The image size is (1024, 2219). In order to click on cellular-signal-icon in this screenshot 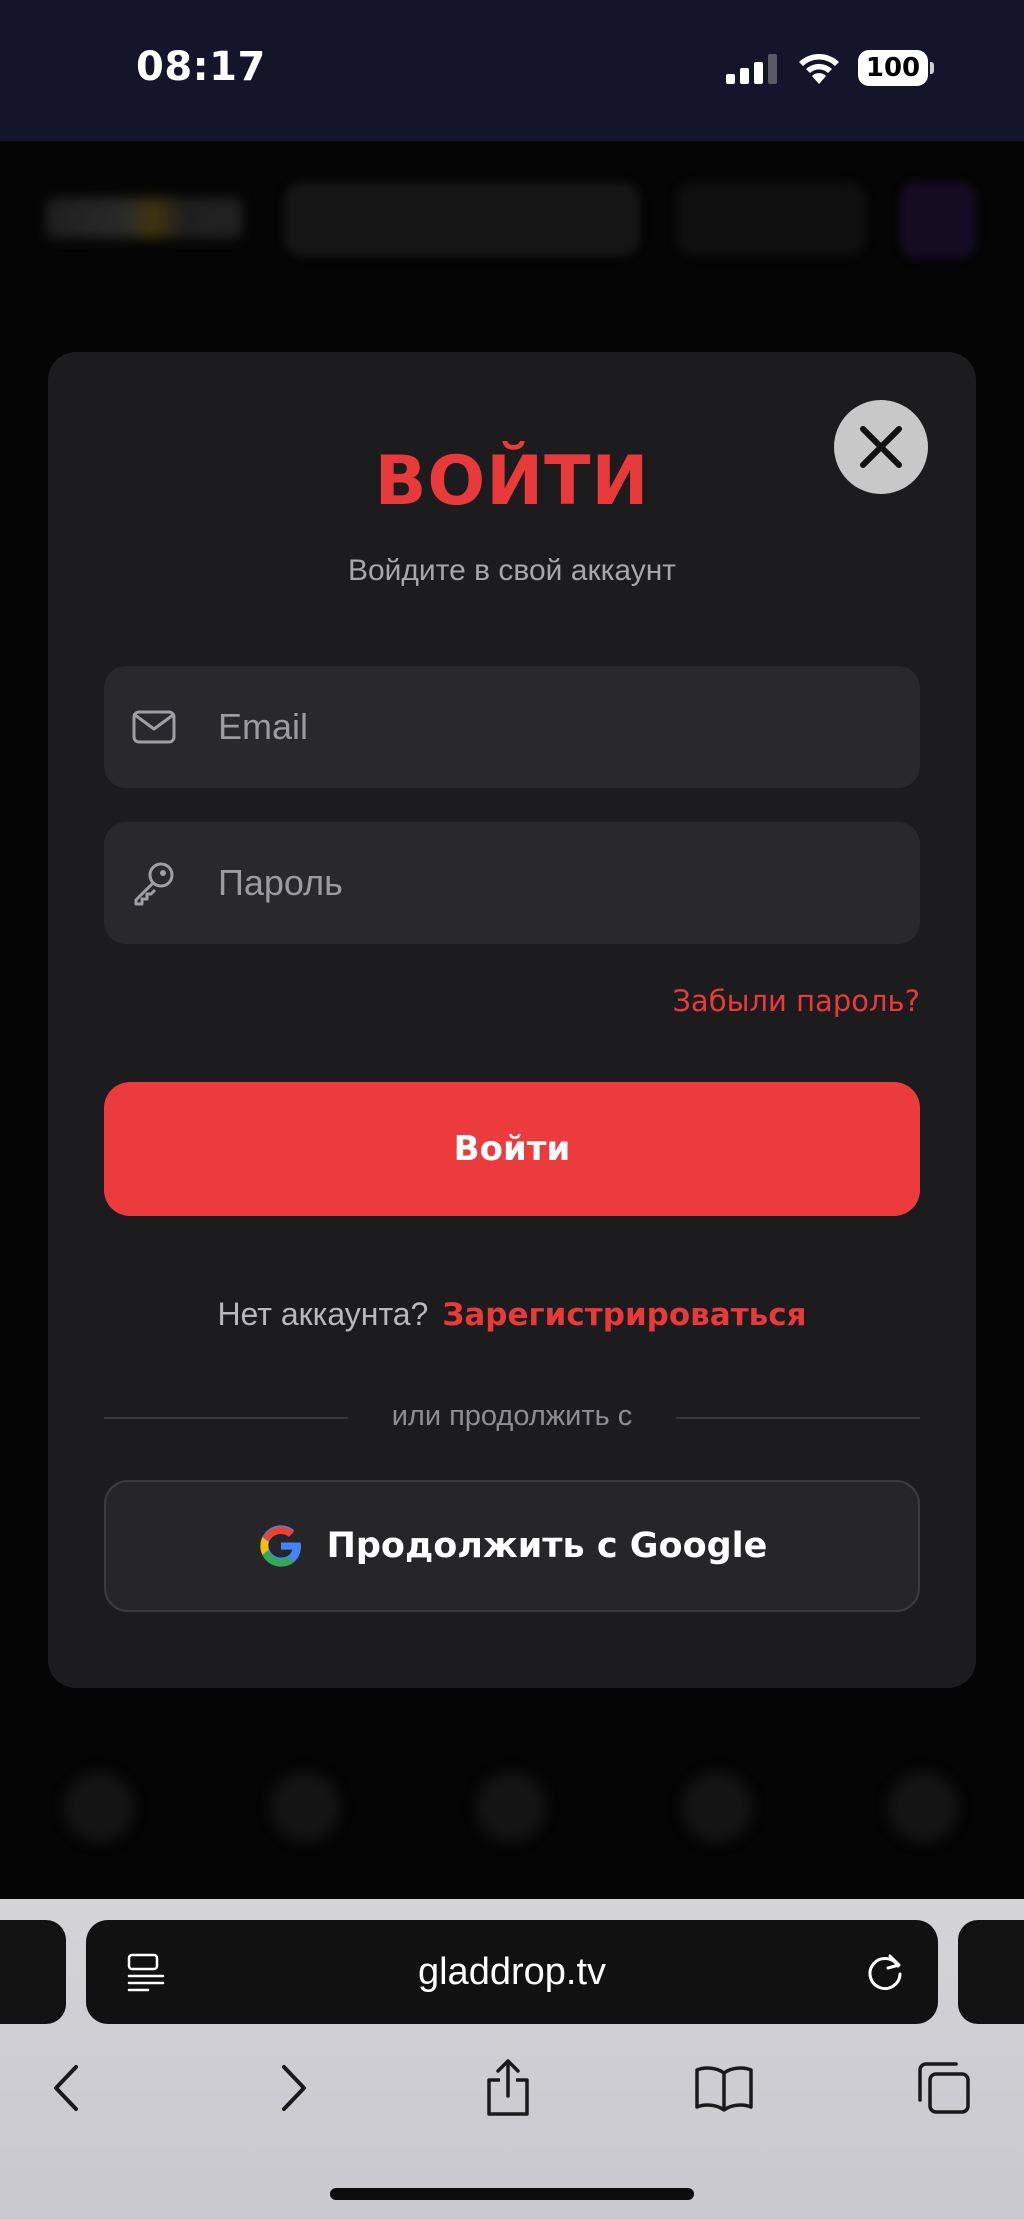, I will do `click(751, 69)`.